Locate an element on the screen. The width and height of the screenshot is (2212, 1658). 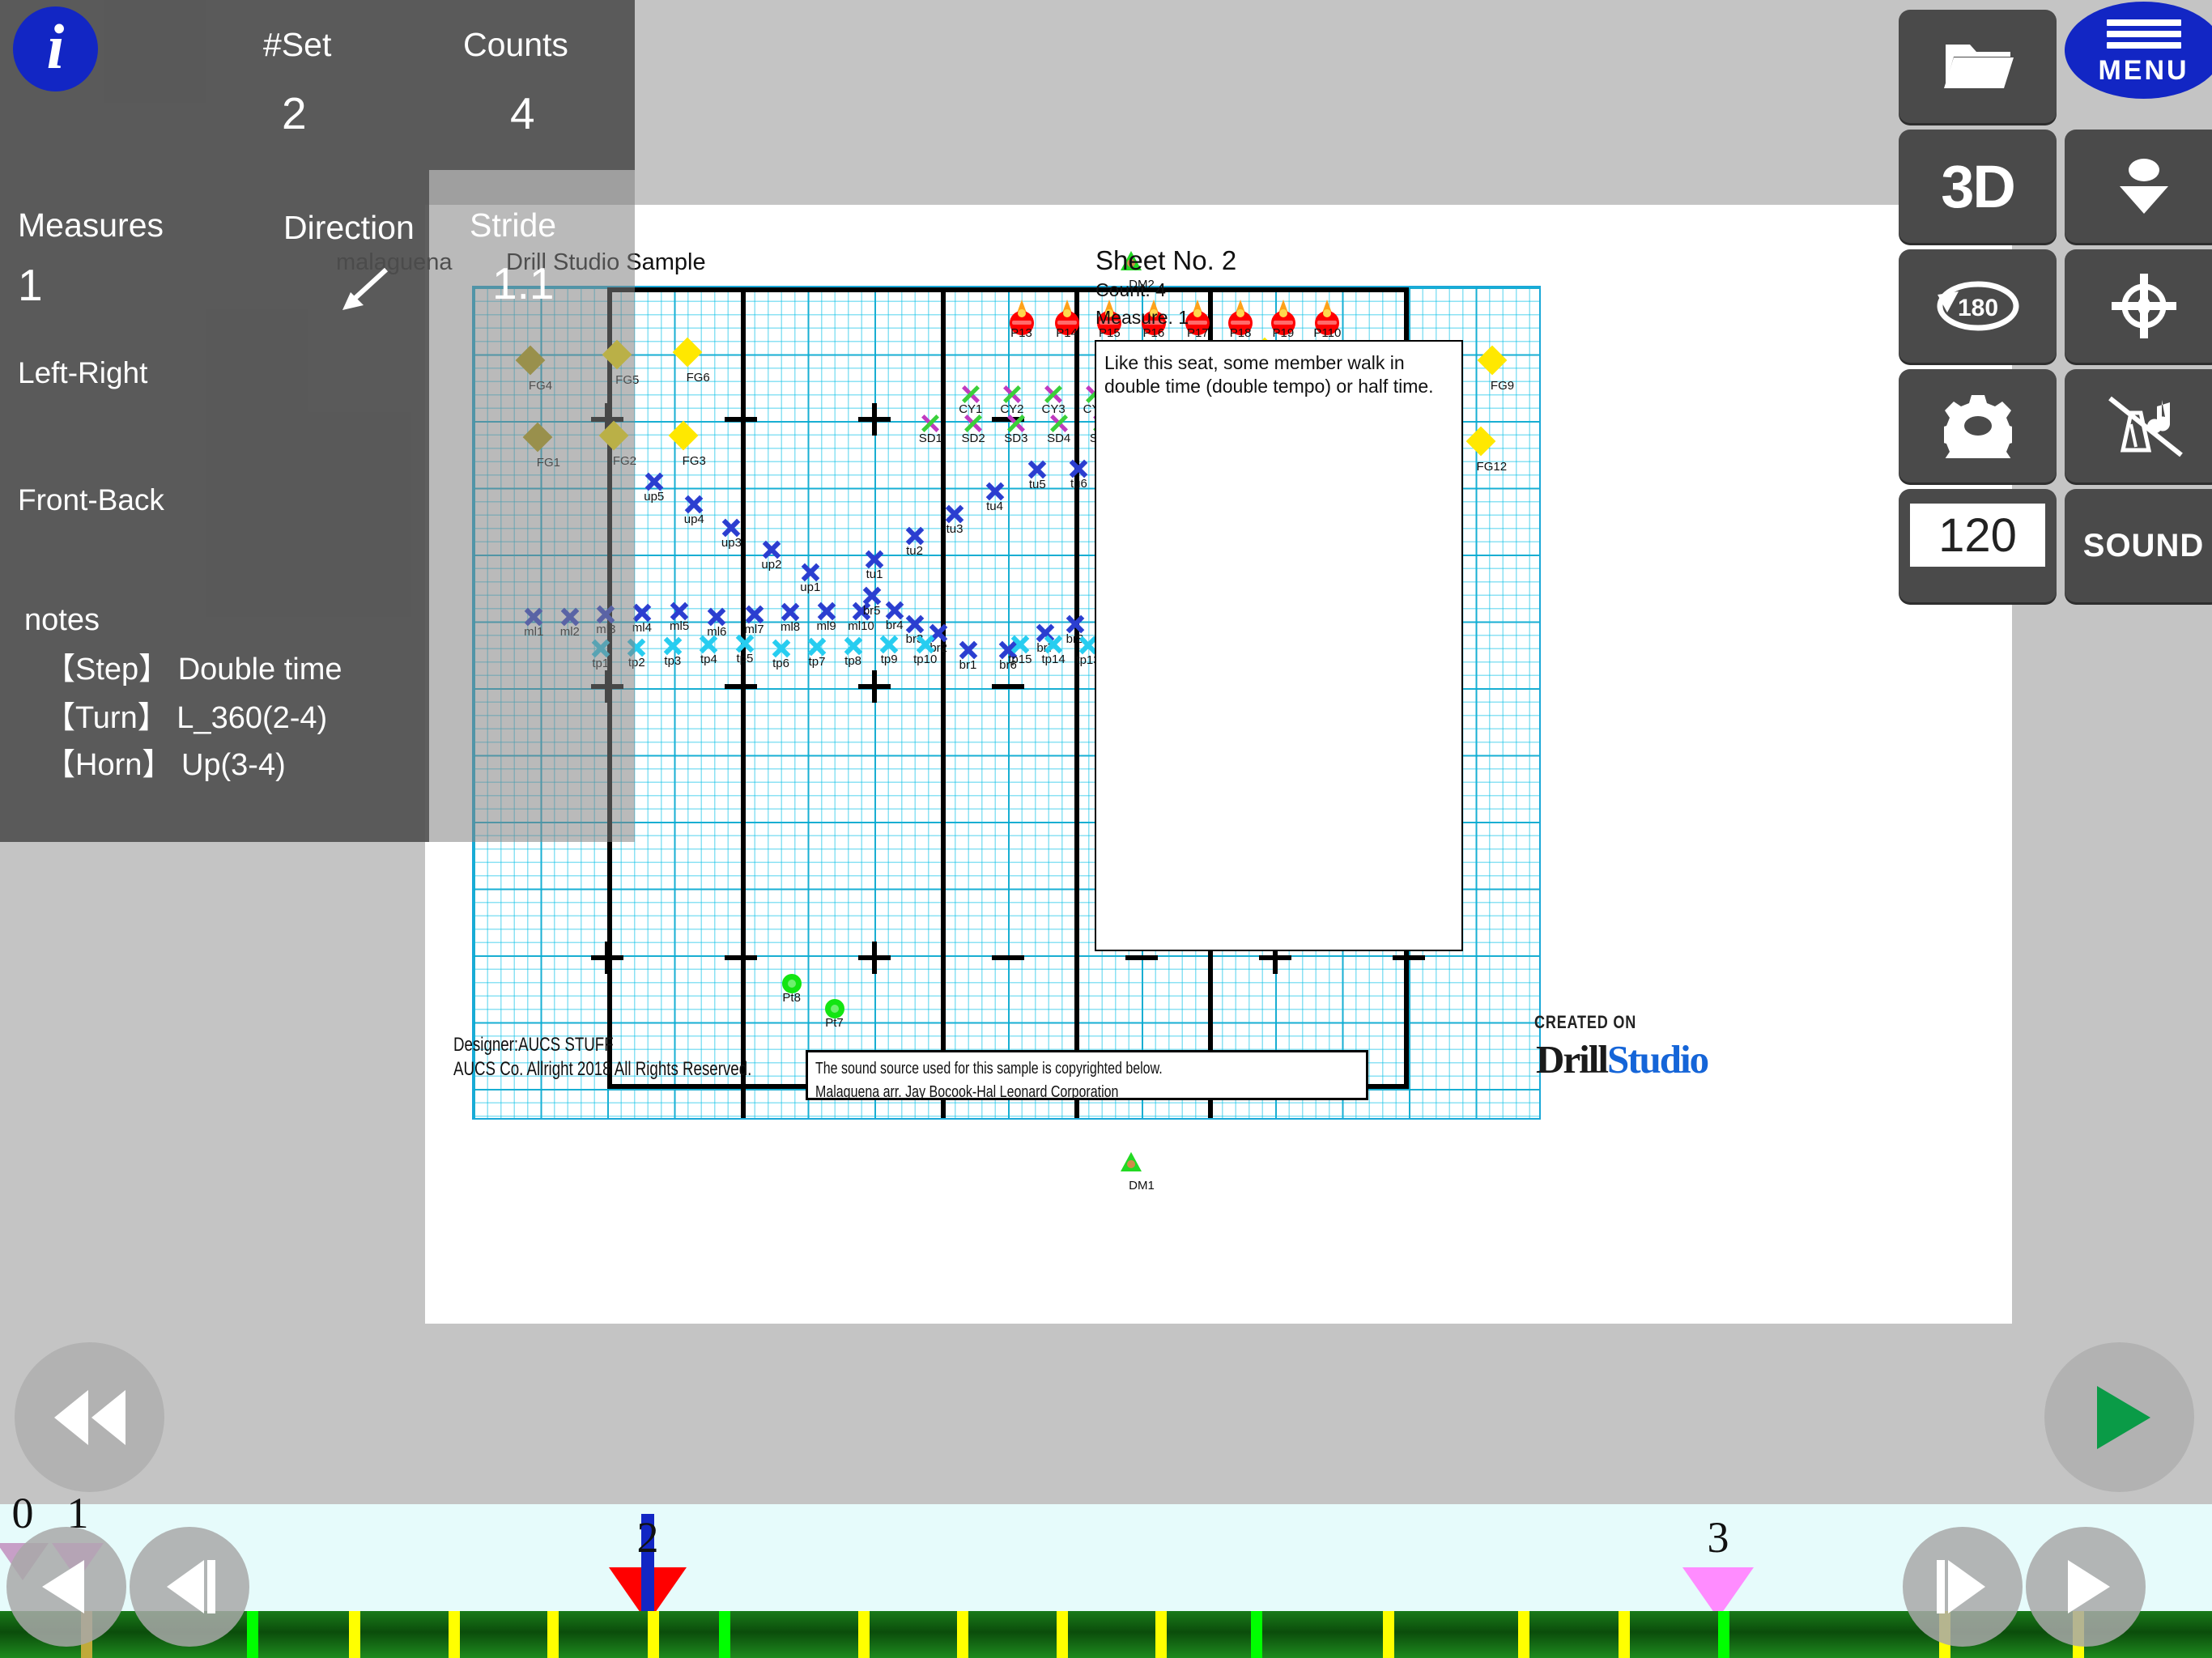
sheet-measure: Measure. 1 is located at coordinates (1142, 317).